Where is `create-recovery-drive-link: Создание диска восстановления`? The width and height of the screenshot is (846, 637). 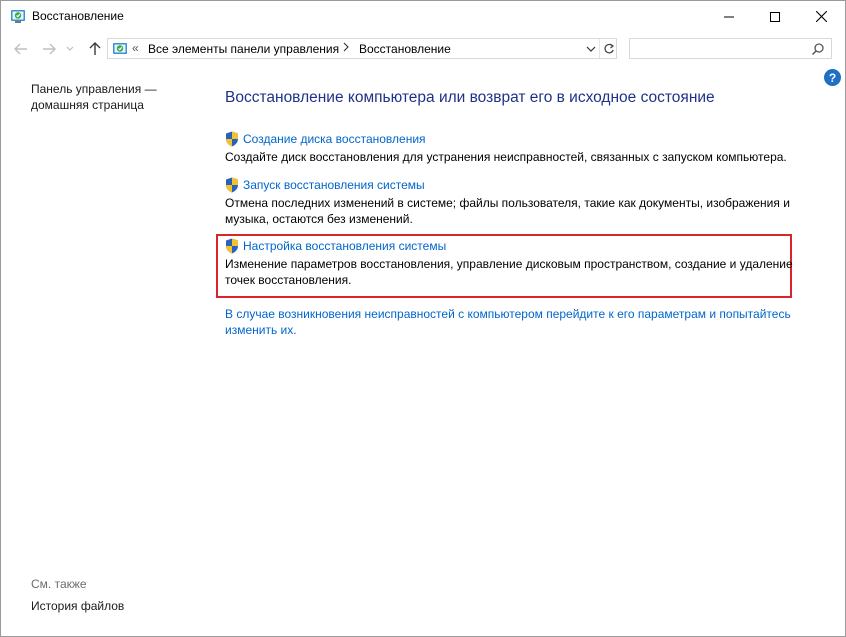 create-recovery-drive-link: Создание диска восстановления is located at coordinates (510, 139).